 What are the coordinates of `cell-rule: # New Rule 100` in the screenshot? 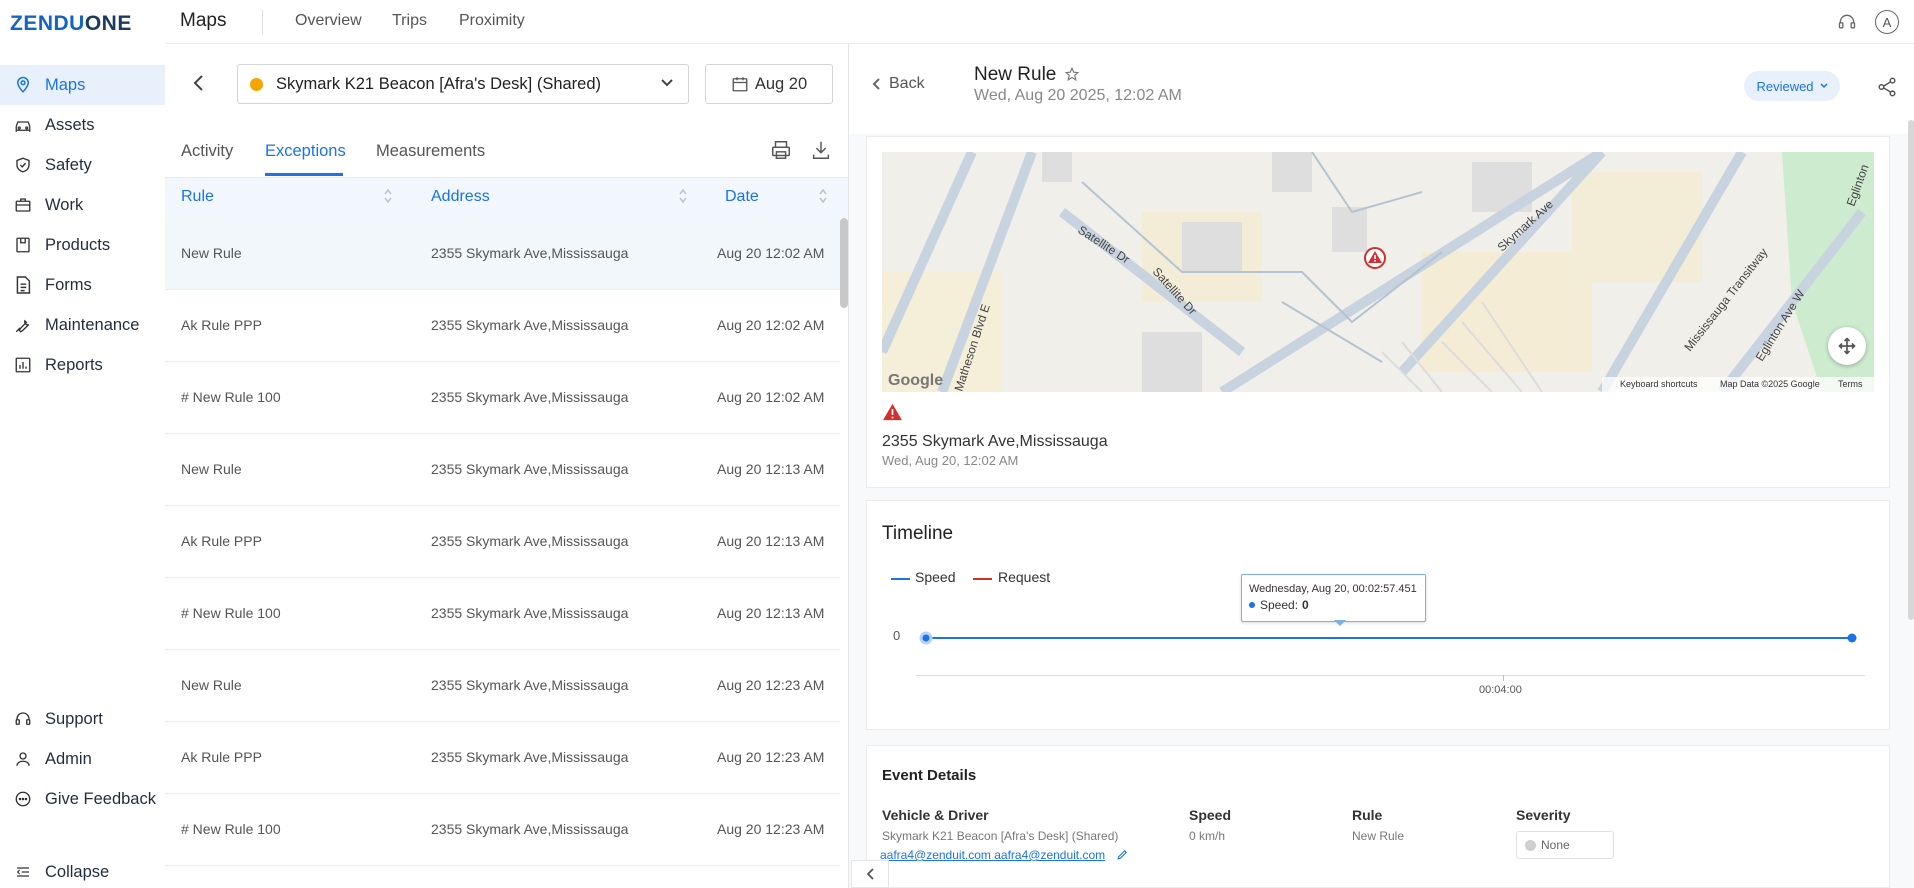 It's located at (231, 613).